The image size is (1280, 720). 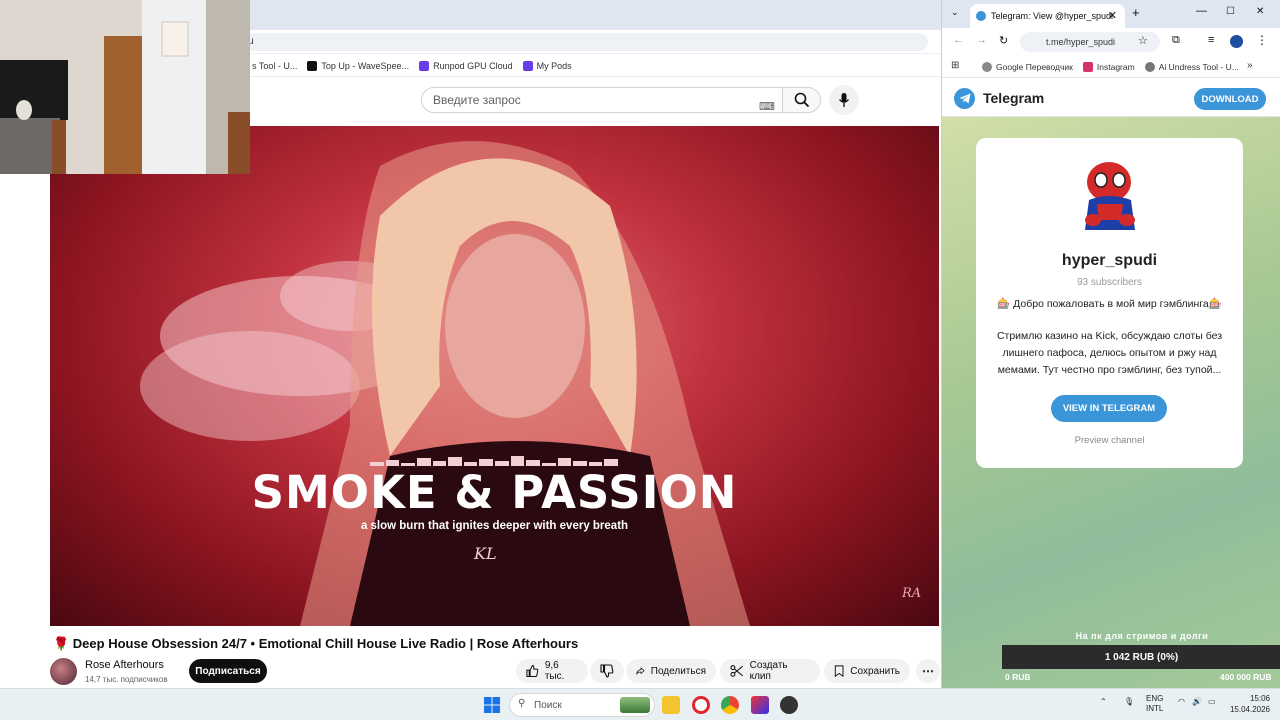 I want to click on preview-channel-link: Preview channel, so click(x=1109, y=440).